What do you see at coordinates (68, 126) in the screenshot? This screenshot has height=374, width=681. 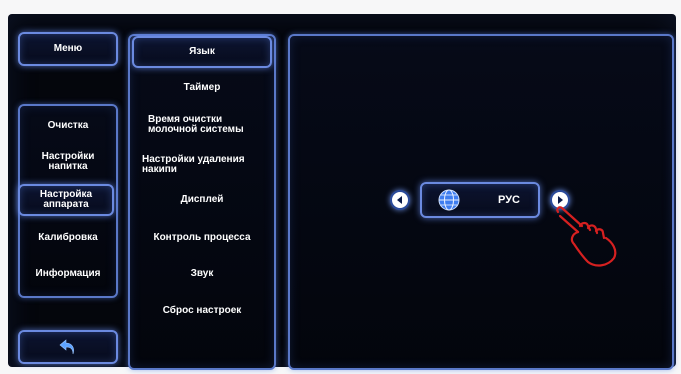 I see `menu-item-cleaning: Очистка` at bounding box center [68, 126].